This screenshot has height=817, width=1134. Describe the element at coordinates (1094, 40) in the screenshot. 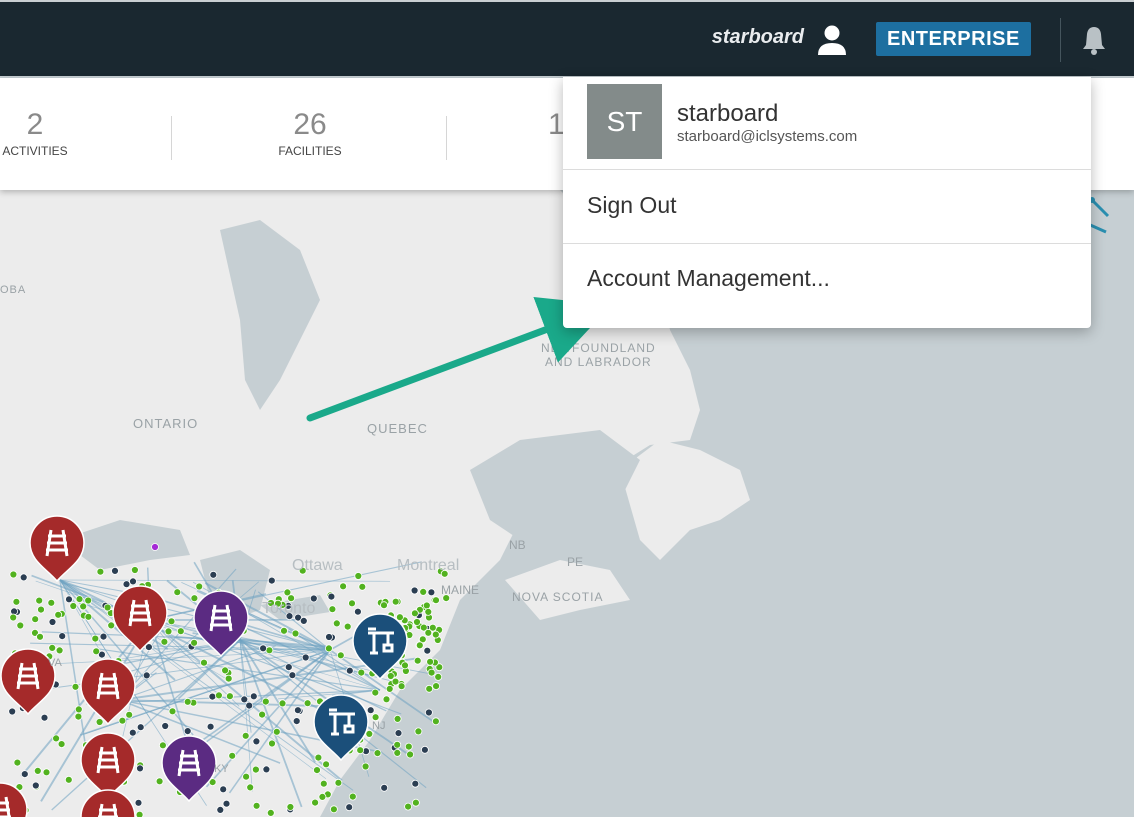

I see `bell-icon` at that location.